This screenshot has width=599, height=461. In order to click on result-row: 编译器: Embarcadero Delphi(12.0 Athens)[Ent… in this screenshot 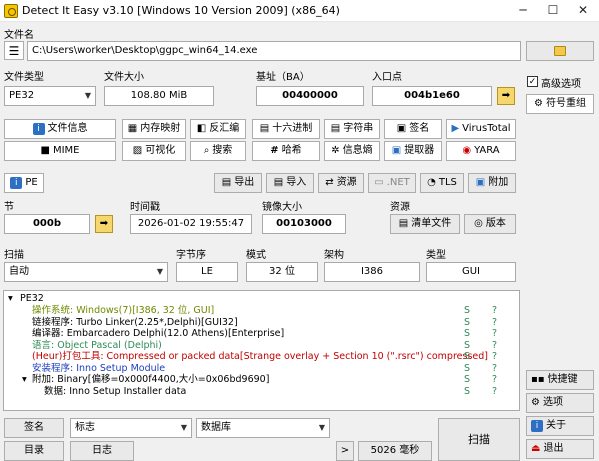, I will do `click(261, 333)`.